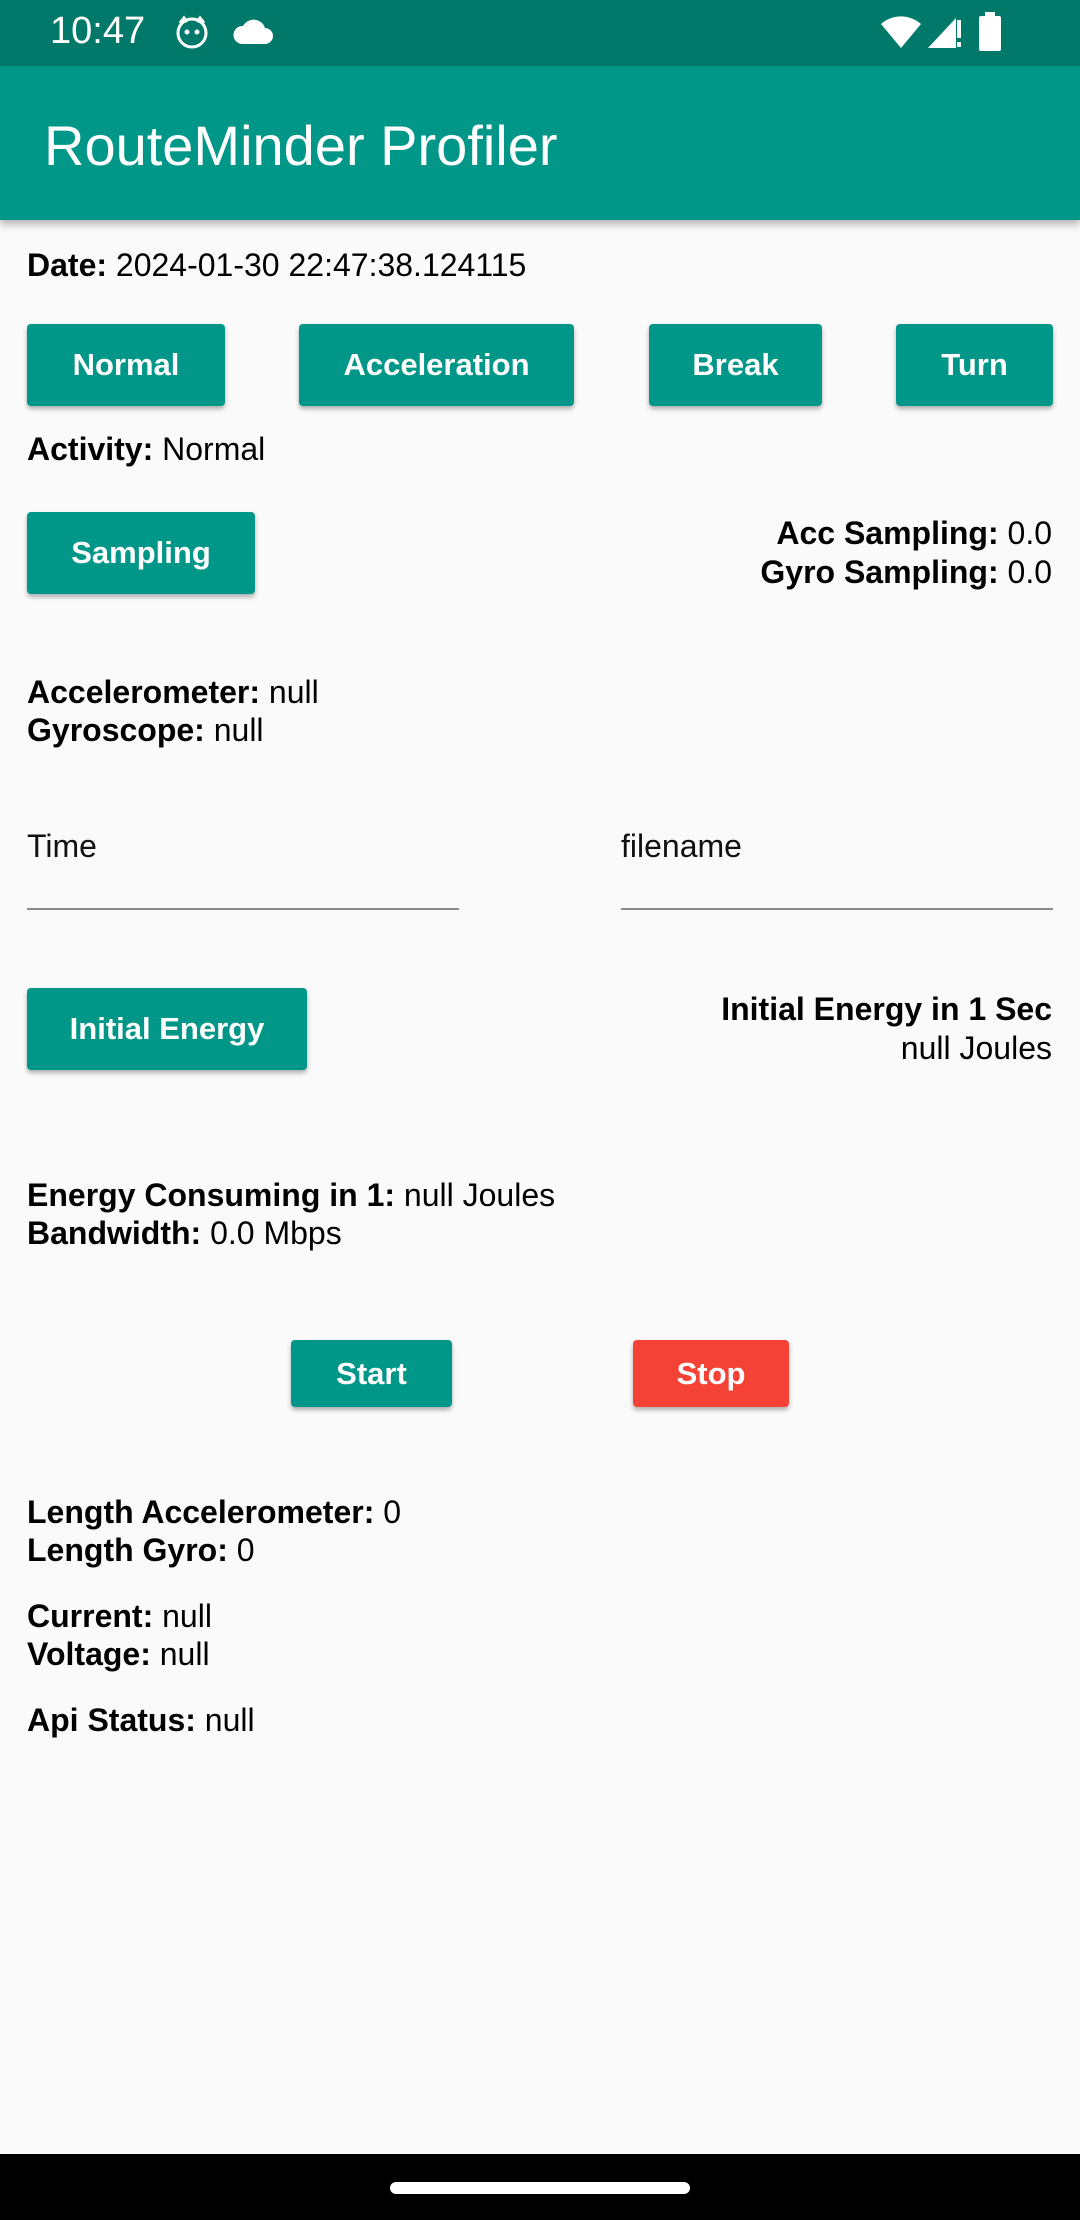 Image resolution: width=1080 pixels, height=2220 pixels. I want to click on date-value: 2024-01-30 22:47:38.124115, so click(317, 265).